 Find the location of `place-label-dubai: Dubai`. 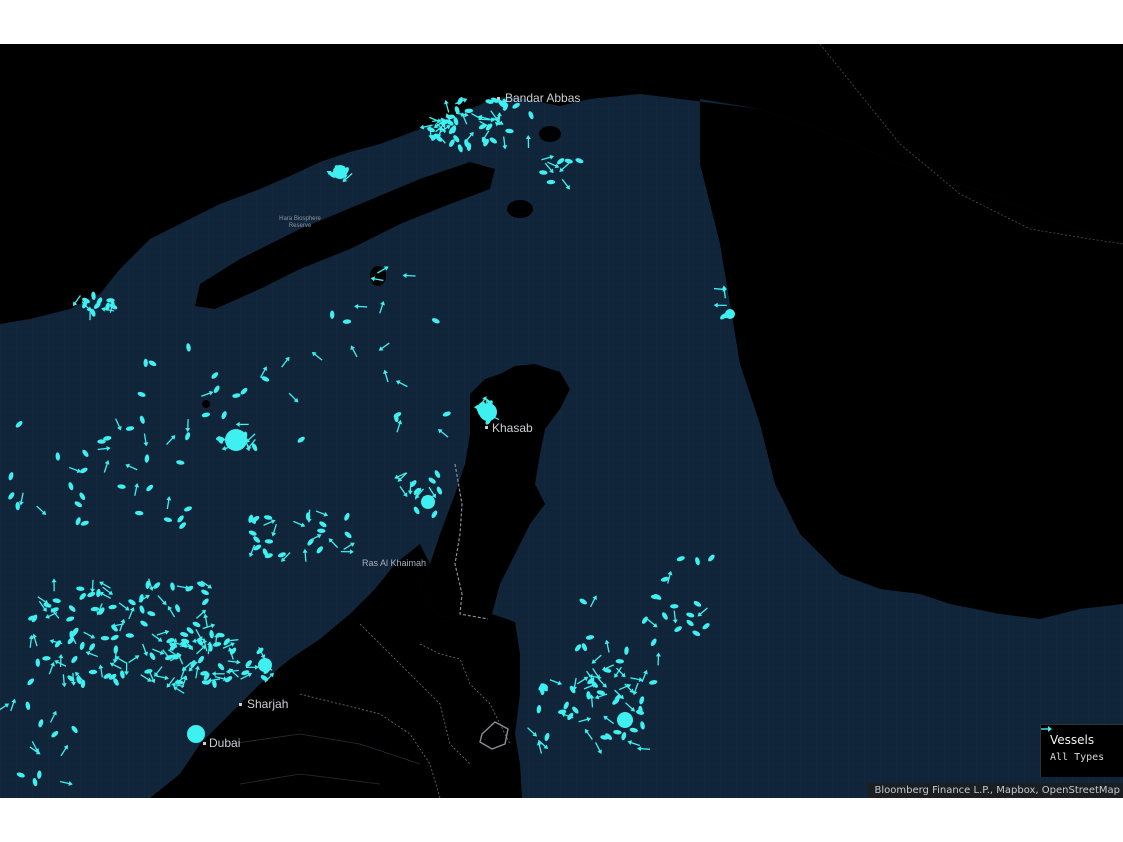

place-label-dubai: Dubai is located at coordinates (225, 743).